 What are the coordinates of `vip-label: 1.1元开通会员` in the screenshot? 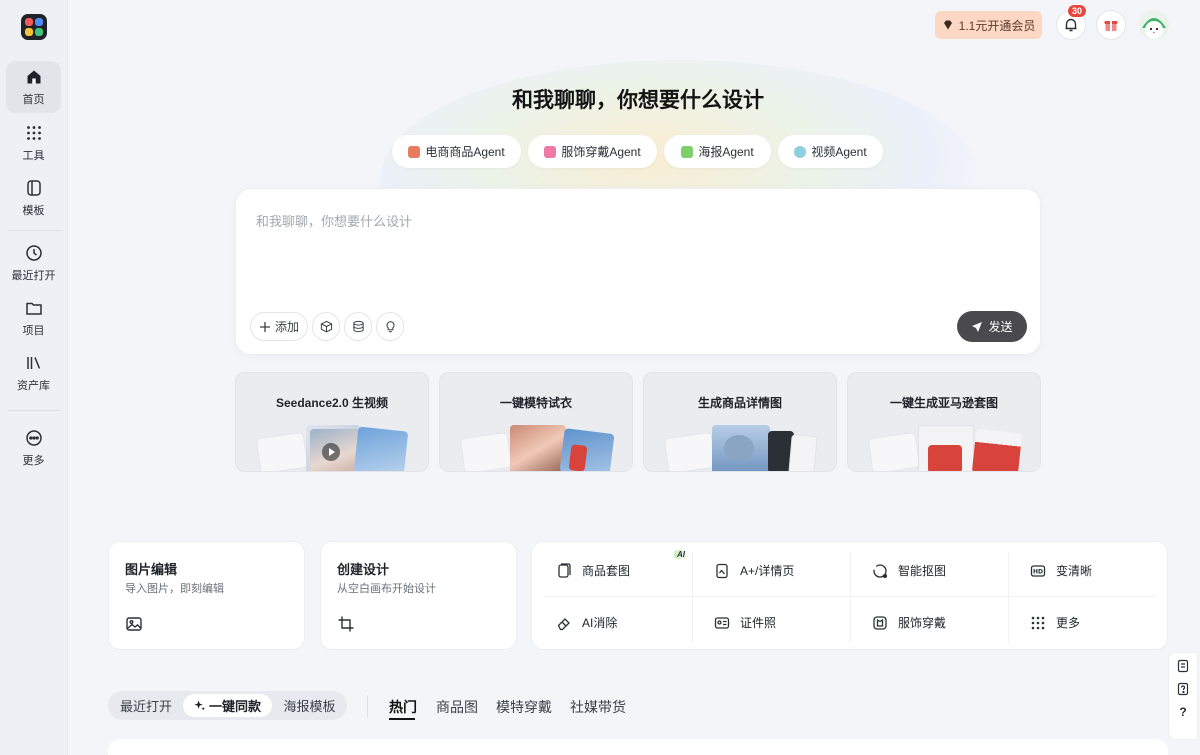 It's located at (997, 25).